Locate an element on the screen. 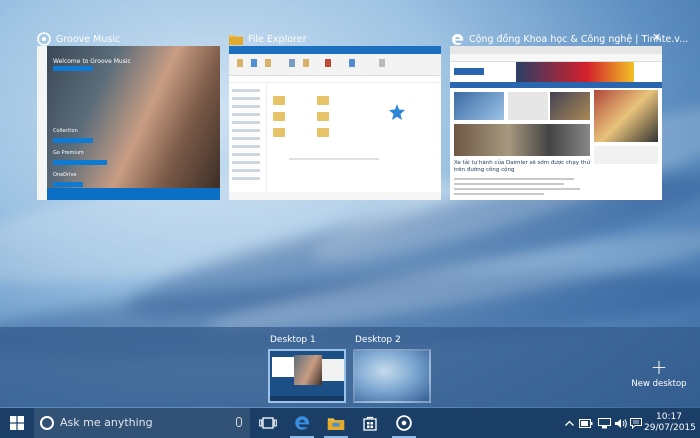 The image size is (700, 438). cursor-star-icon is located at coordinates (397, 112).